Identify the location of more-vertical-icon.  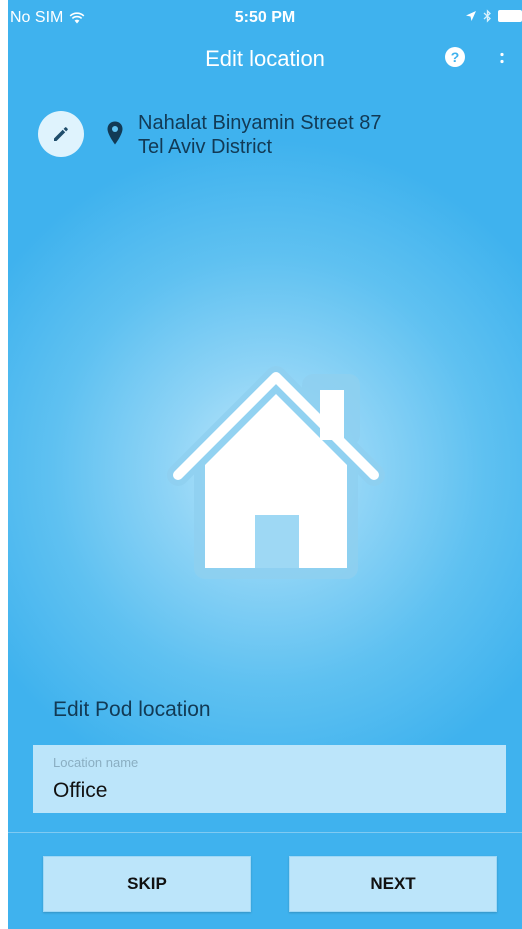
(502, 58).